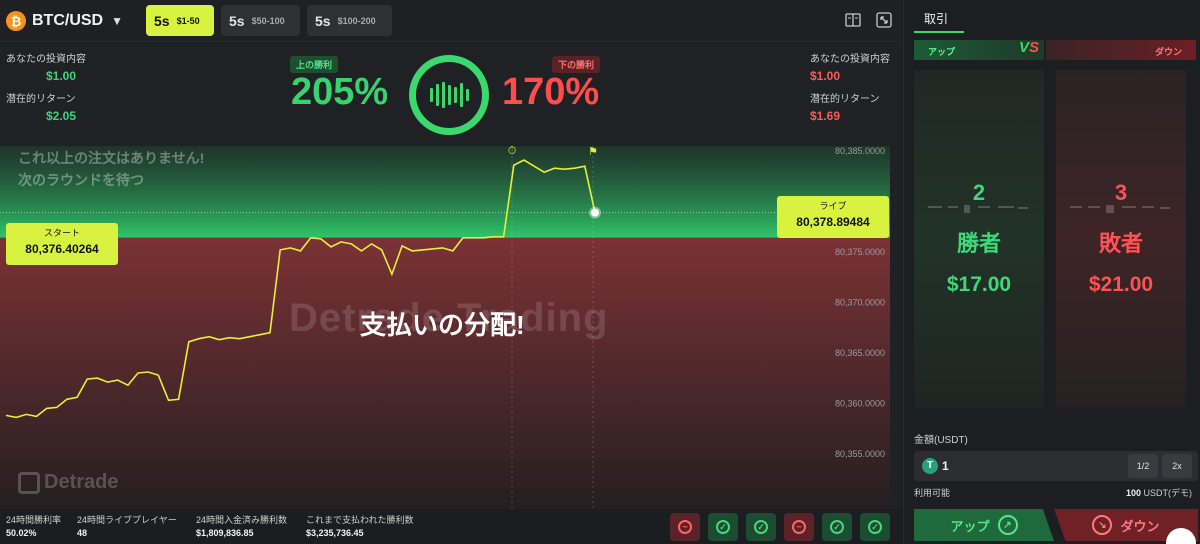 The height and width of the screenshot is (544, 1200). I want to click on winners-amount: $17.00, so click(979, 284).